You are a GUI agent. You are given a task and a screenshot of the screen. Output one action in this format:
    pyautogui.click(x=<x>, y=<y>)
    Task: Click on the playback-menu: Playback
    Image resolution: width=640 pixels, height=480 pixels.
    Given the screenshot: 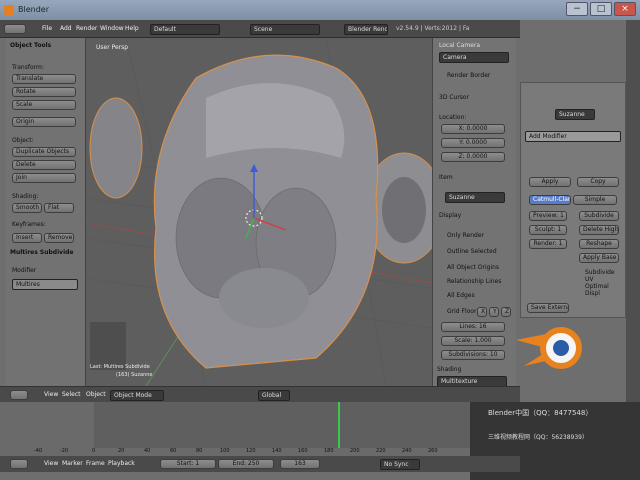 What is the action you would take?
    pyautogui.click(x=121, y=463)
    